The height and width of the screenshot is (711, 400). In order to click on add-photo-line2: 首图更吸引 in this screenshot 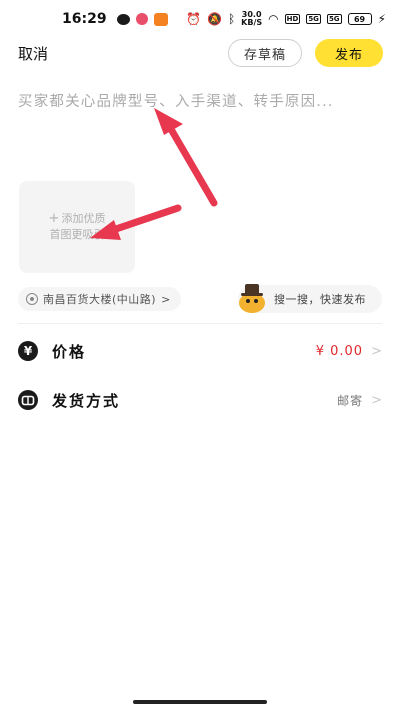, I will do `click(77, 234)`.